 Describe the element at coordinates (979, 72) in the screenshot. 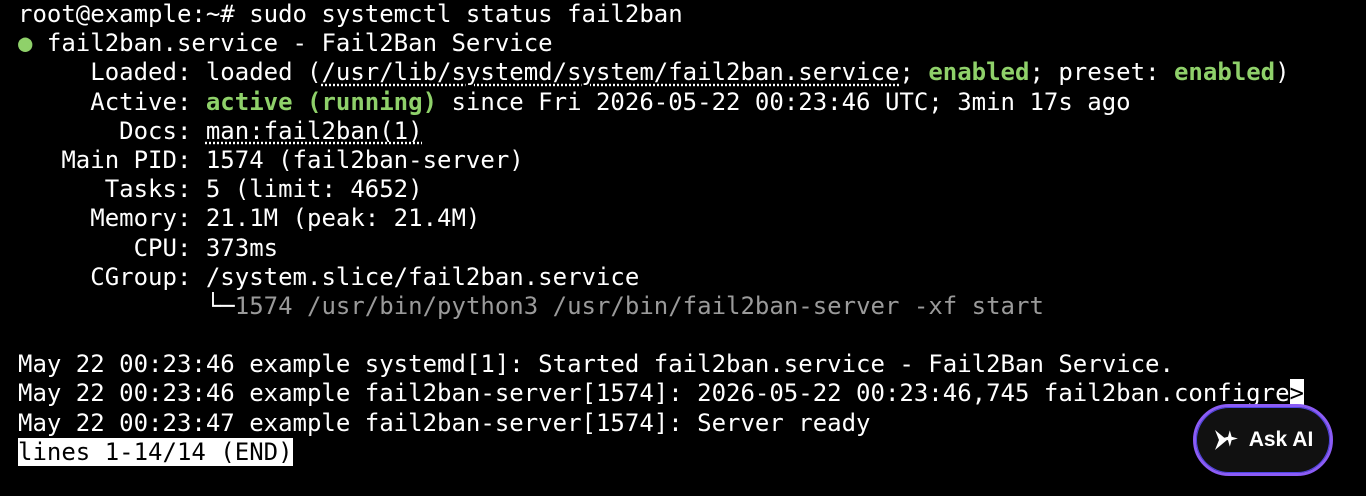

I see `enabled-state: enabled` at that location.